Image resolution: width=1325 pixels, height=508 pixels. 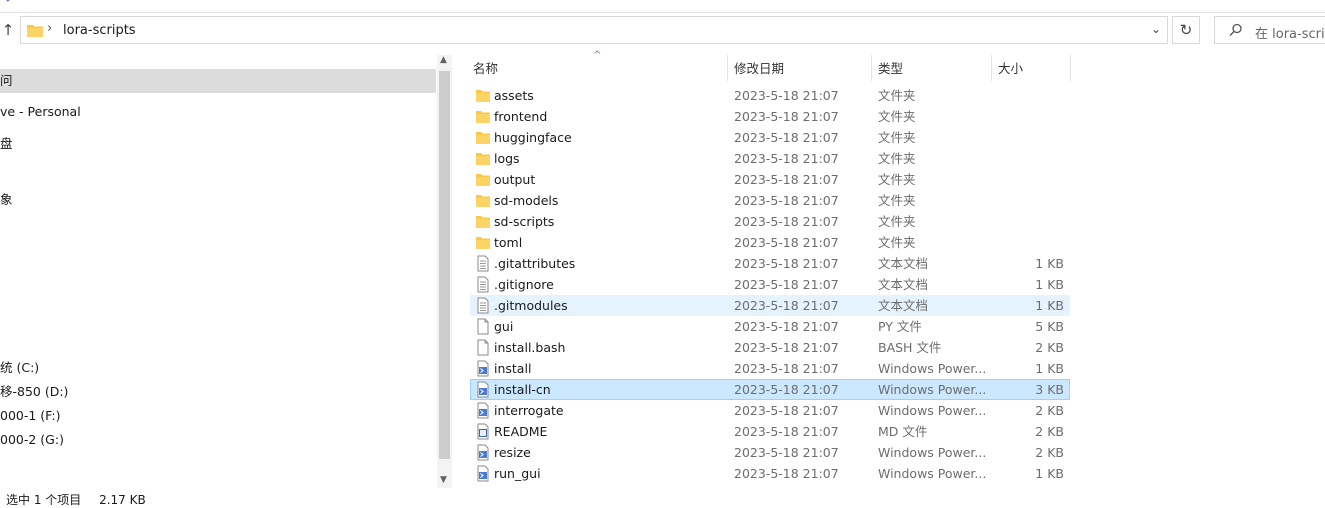 What do you see at coordinates (443, 480) in the screenshot?
I see `scroll-down-icon: ▼` at bounding box center [443, 480].